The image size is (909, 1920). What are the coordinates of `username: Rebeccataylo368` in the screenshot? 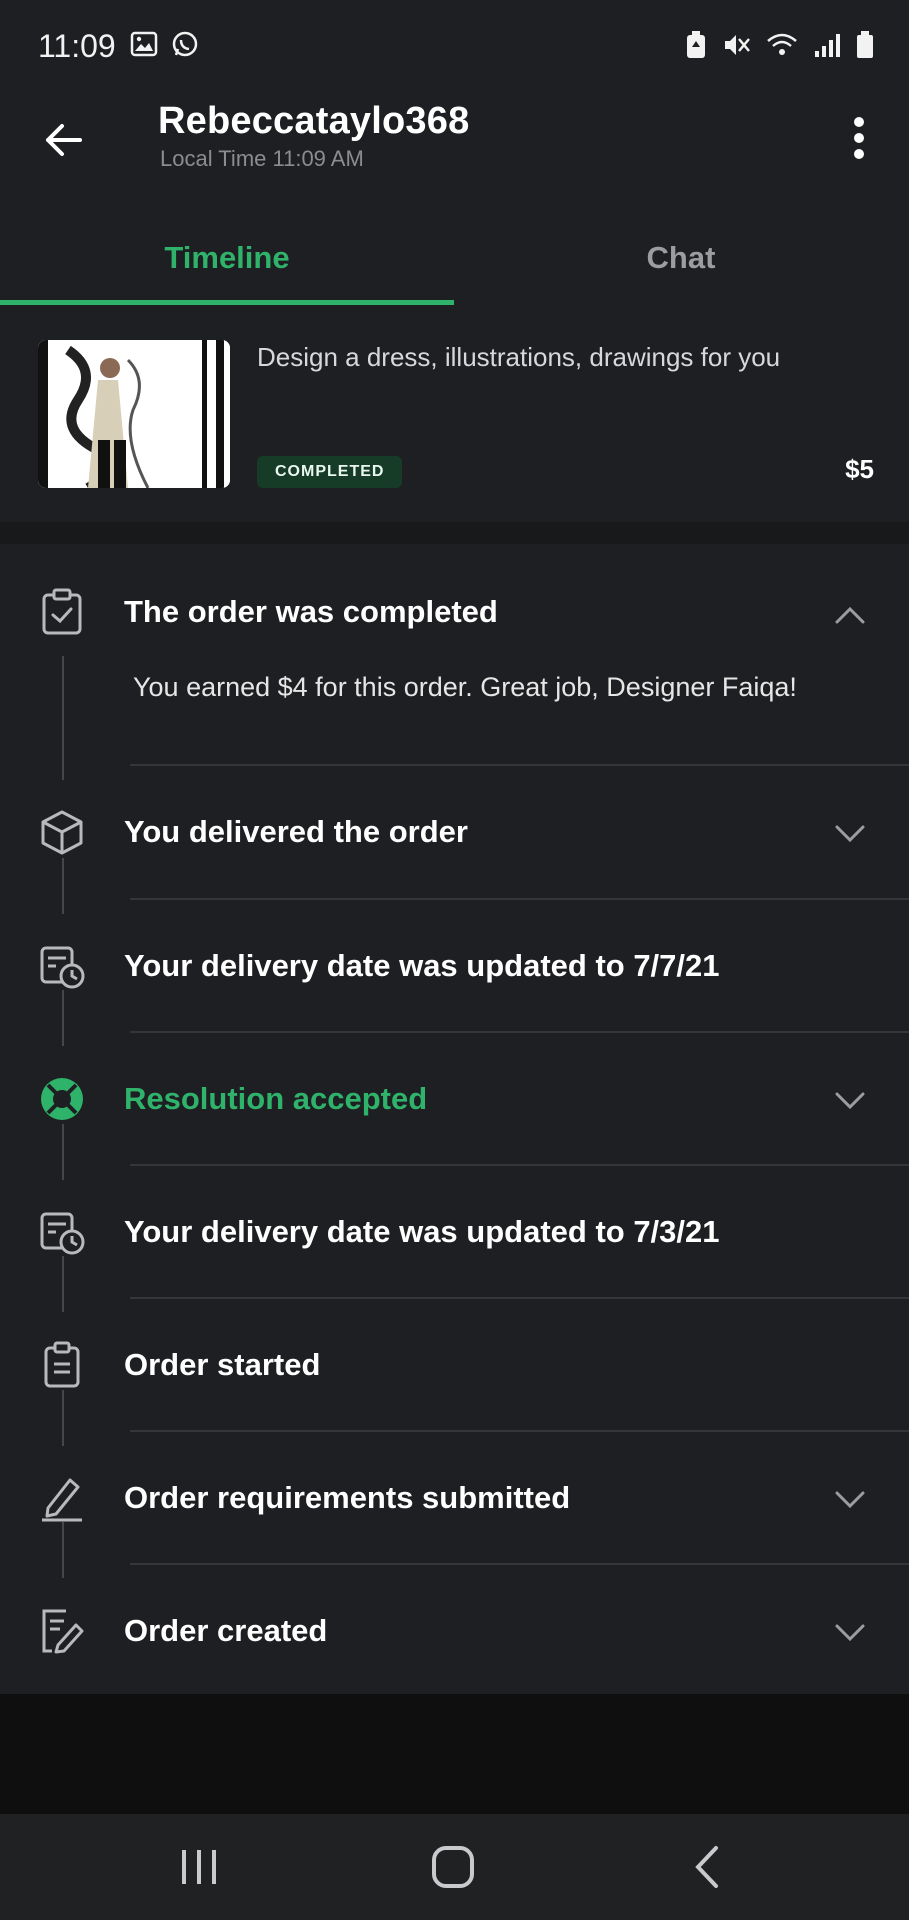 It's located at (314, 121).